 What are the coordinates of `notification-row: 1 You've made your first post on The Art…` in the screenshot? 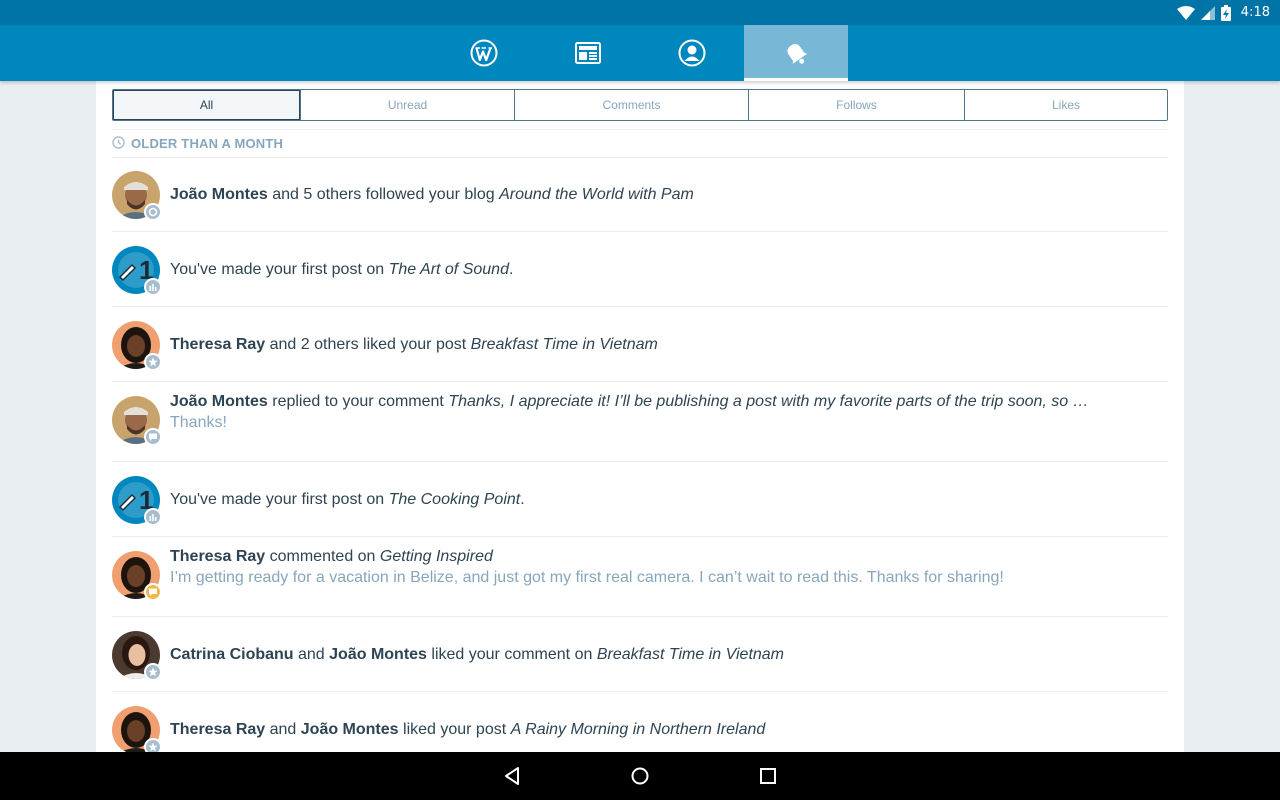 It's located at (640, 269).